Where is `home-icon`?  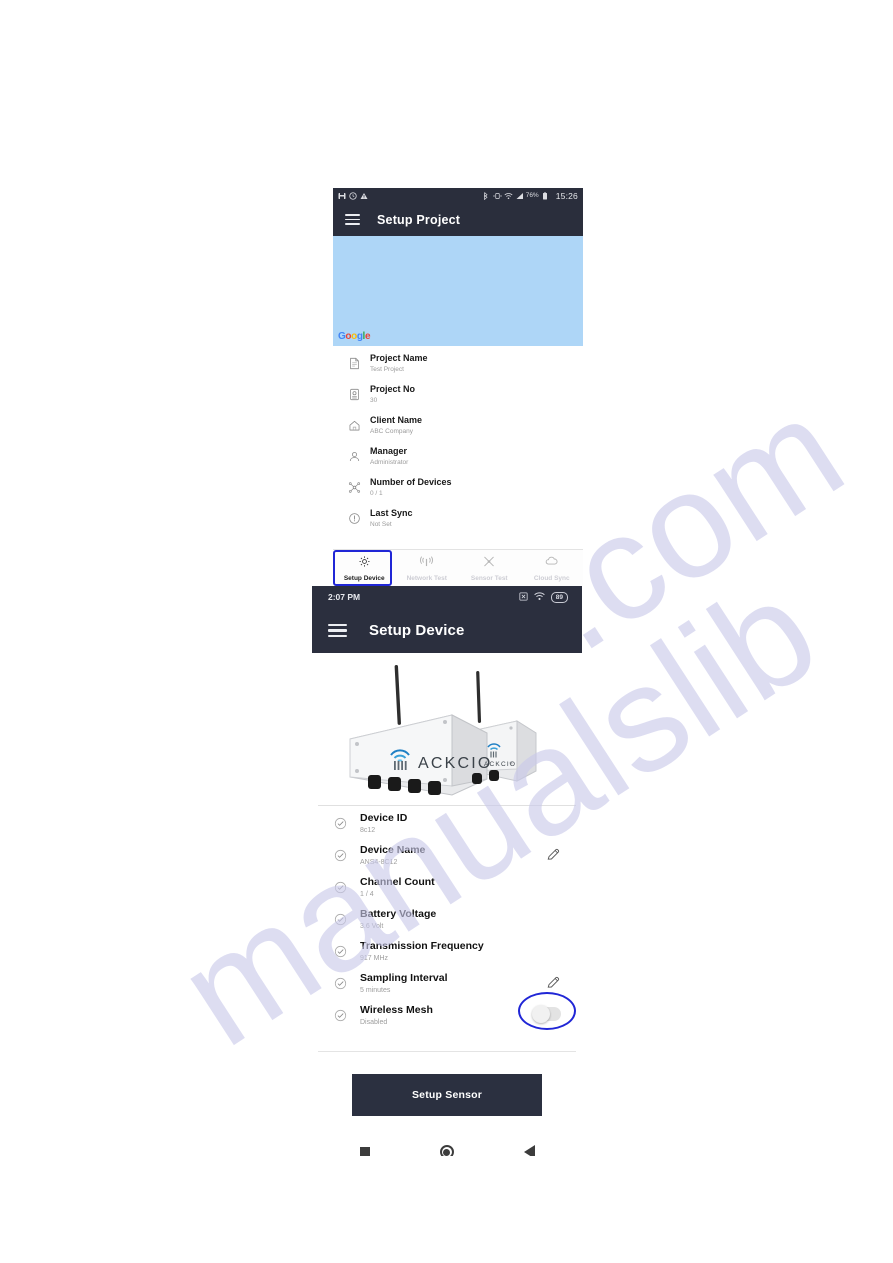
home-icon is located at coordinates (354, 423).